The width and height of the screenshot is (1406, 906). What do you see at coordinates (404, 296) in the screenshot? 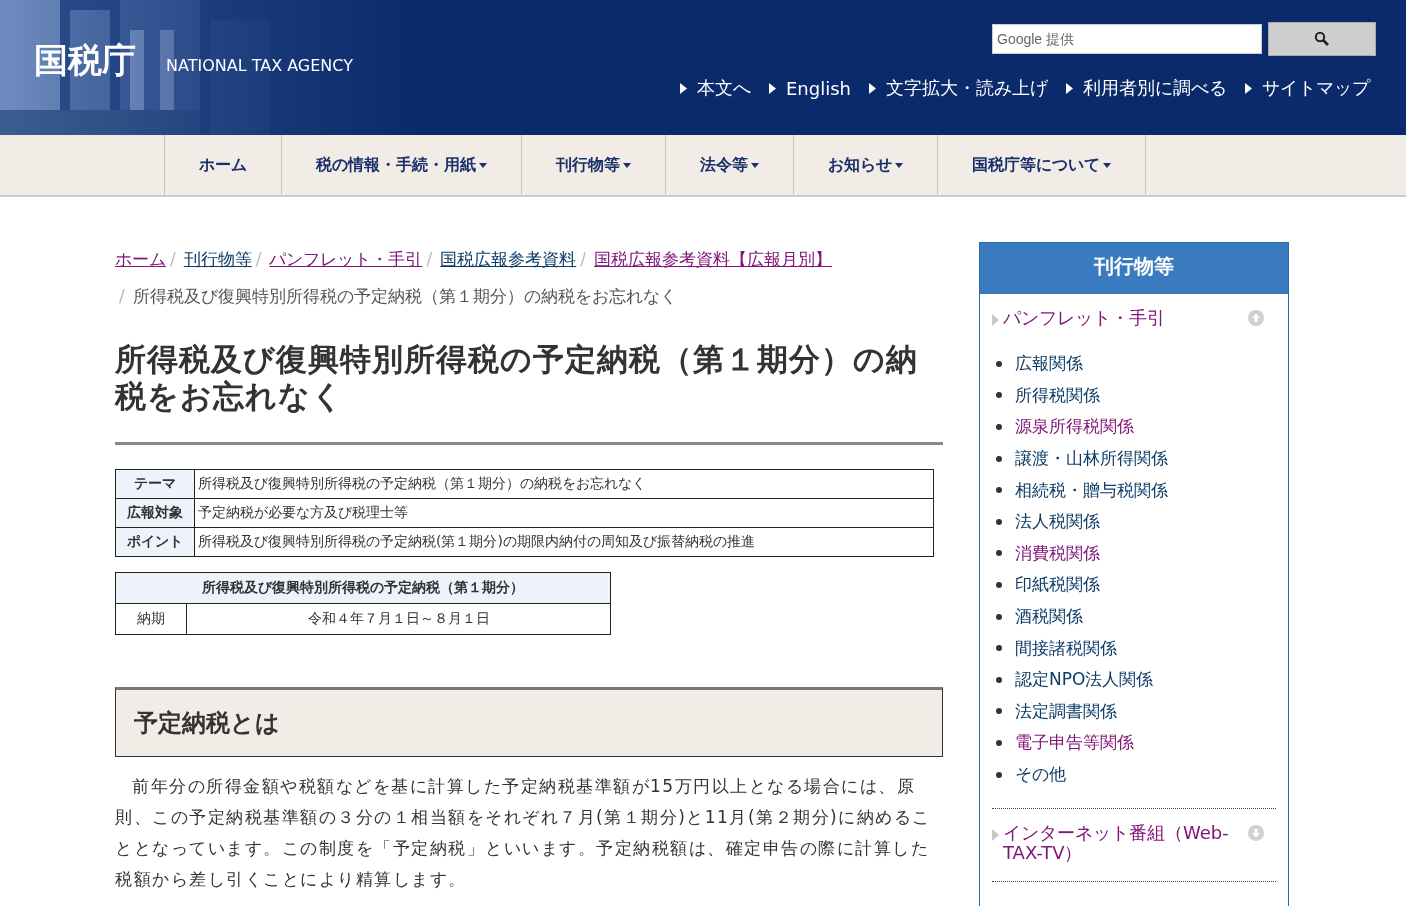
I see `breadcrumb-current: 所得税及び復興特別所得税の予定納税（第１期分）の納税をお忘れなく` at bounding box center [404, 296].